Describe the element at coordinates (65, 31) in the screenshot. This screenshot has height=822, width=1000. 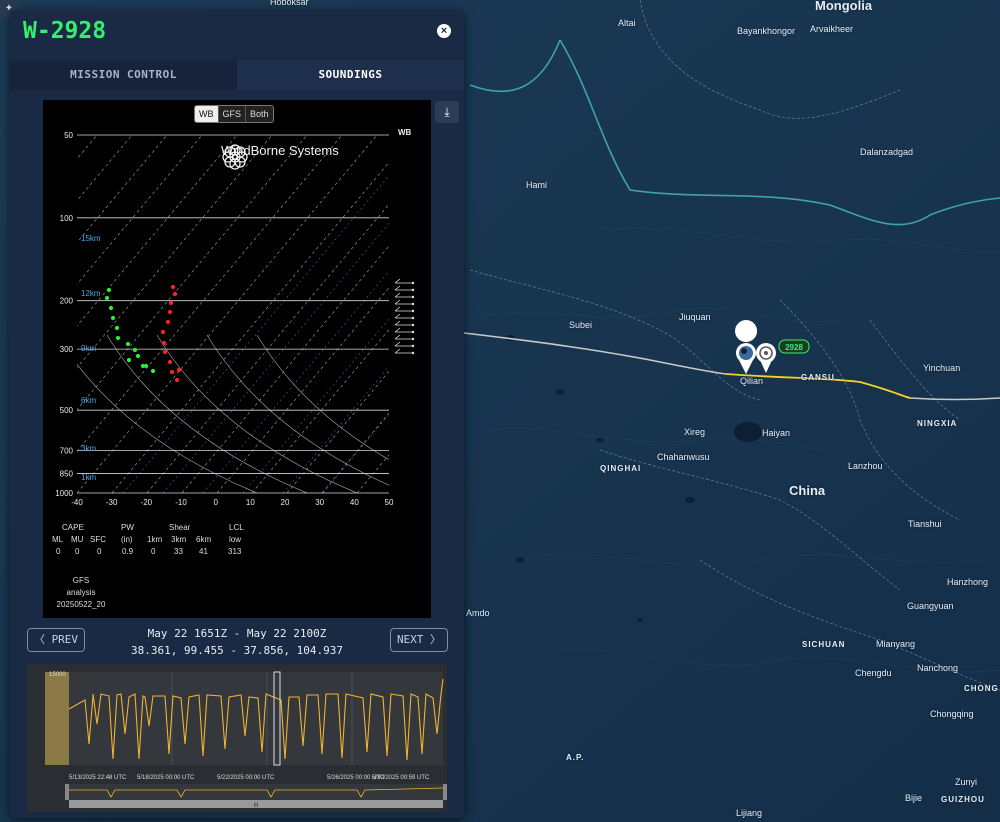
I see `panel-title: W-2928` at that location.